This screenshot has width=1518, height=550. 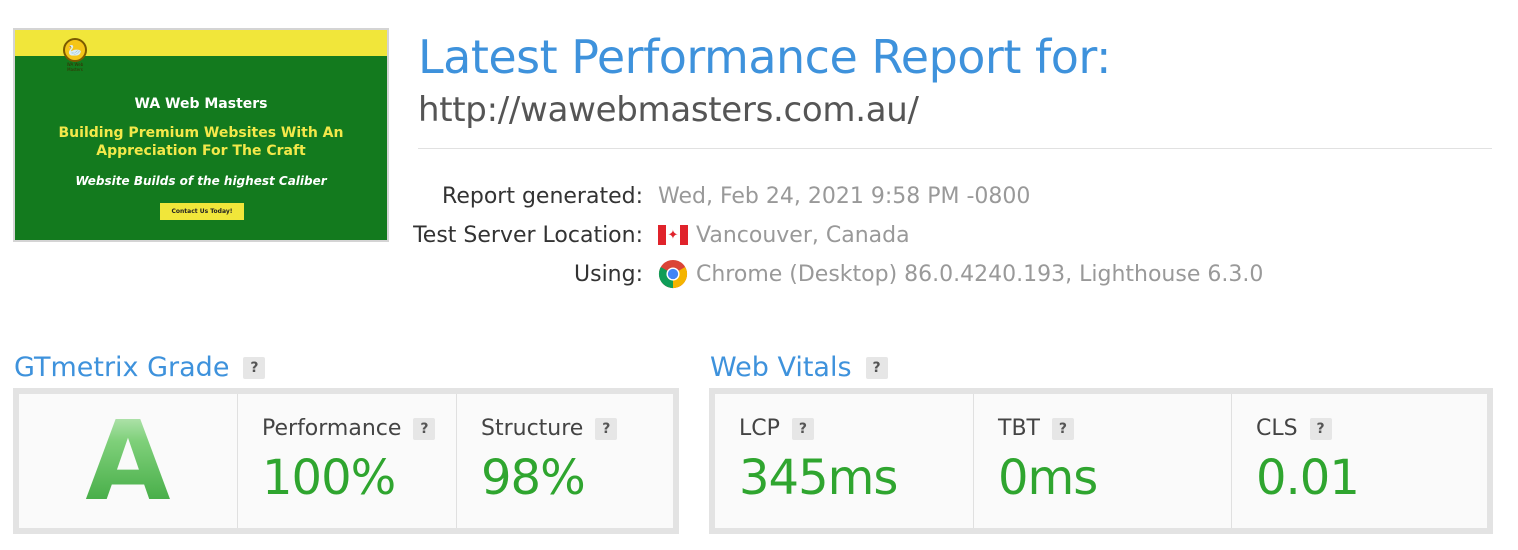 I want to click on cls-cell: CLS ? 0.01, so click(x=1359, y=461).